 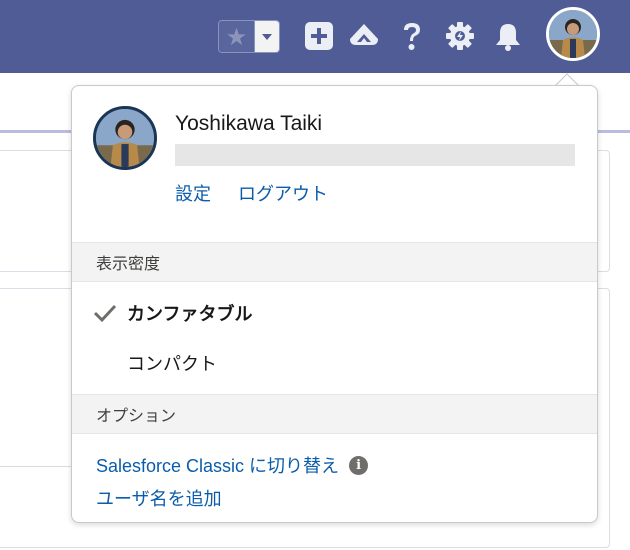 What do you see at coordinates (375, 155) in the screenshot?
I see `redacted-username` at bounding box center [375, 155].